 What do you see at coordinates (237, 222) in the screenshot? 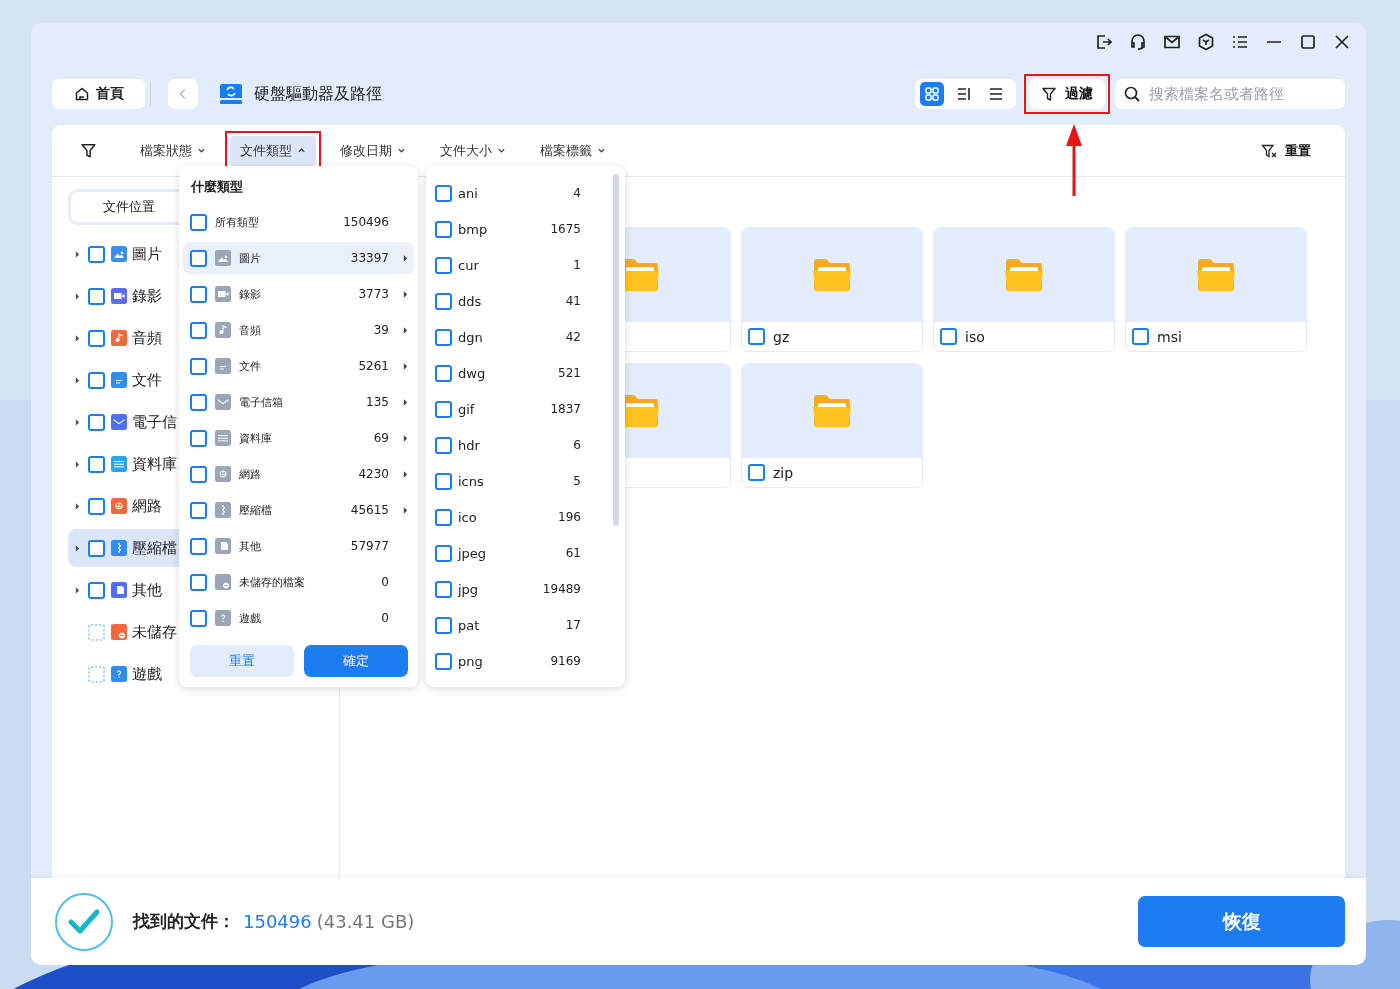
I see `type-label: 所有類型` at bounding box center [237, 222].